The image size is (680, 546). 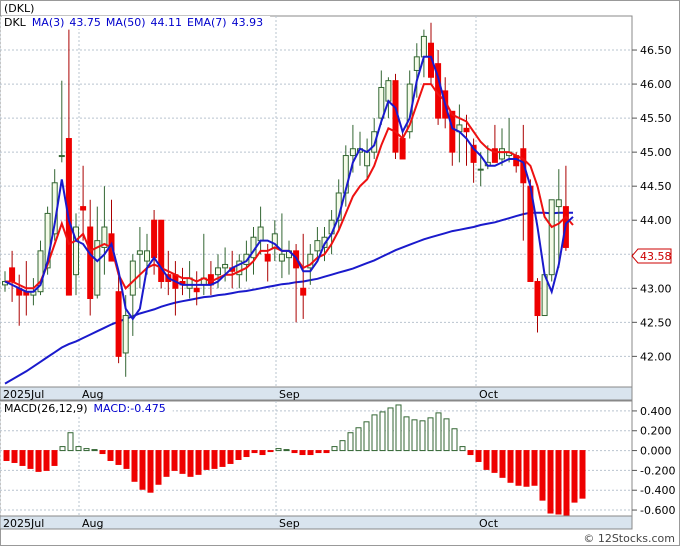 I want to click on last-price-label: 43.58, so click(x=656, y=256).